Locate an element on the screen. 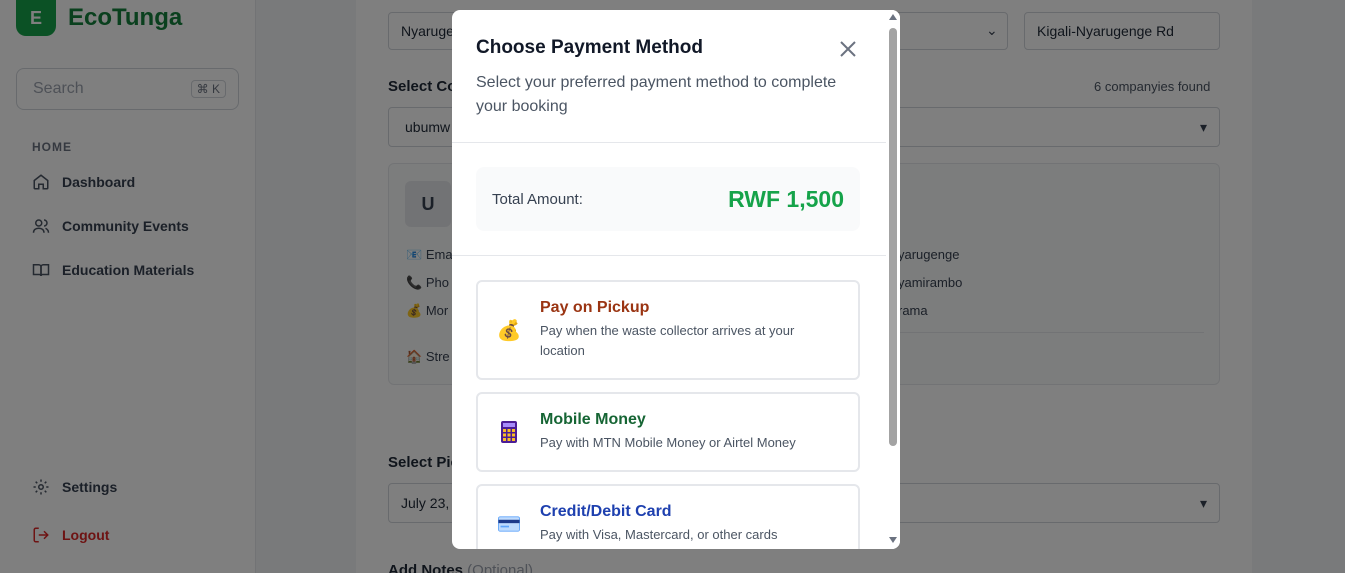  total-label: Total Amount: is located at coordinates (537, 199).